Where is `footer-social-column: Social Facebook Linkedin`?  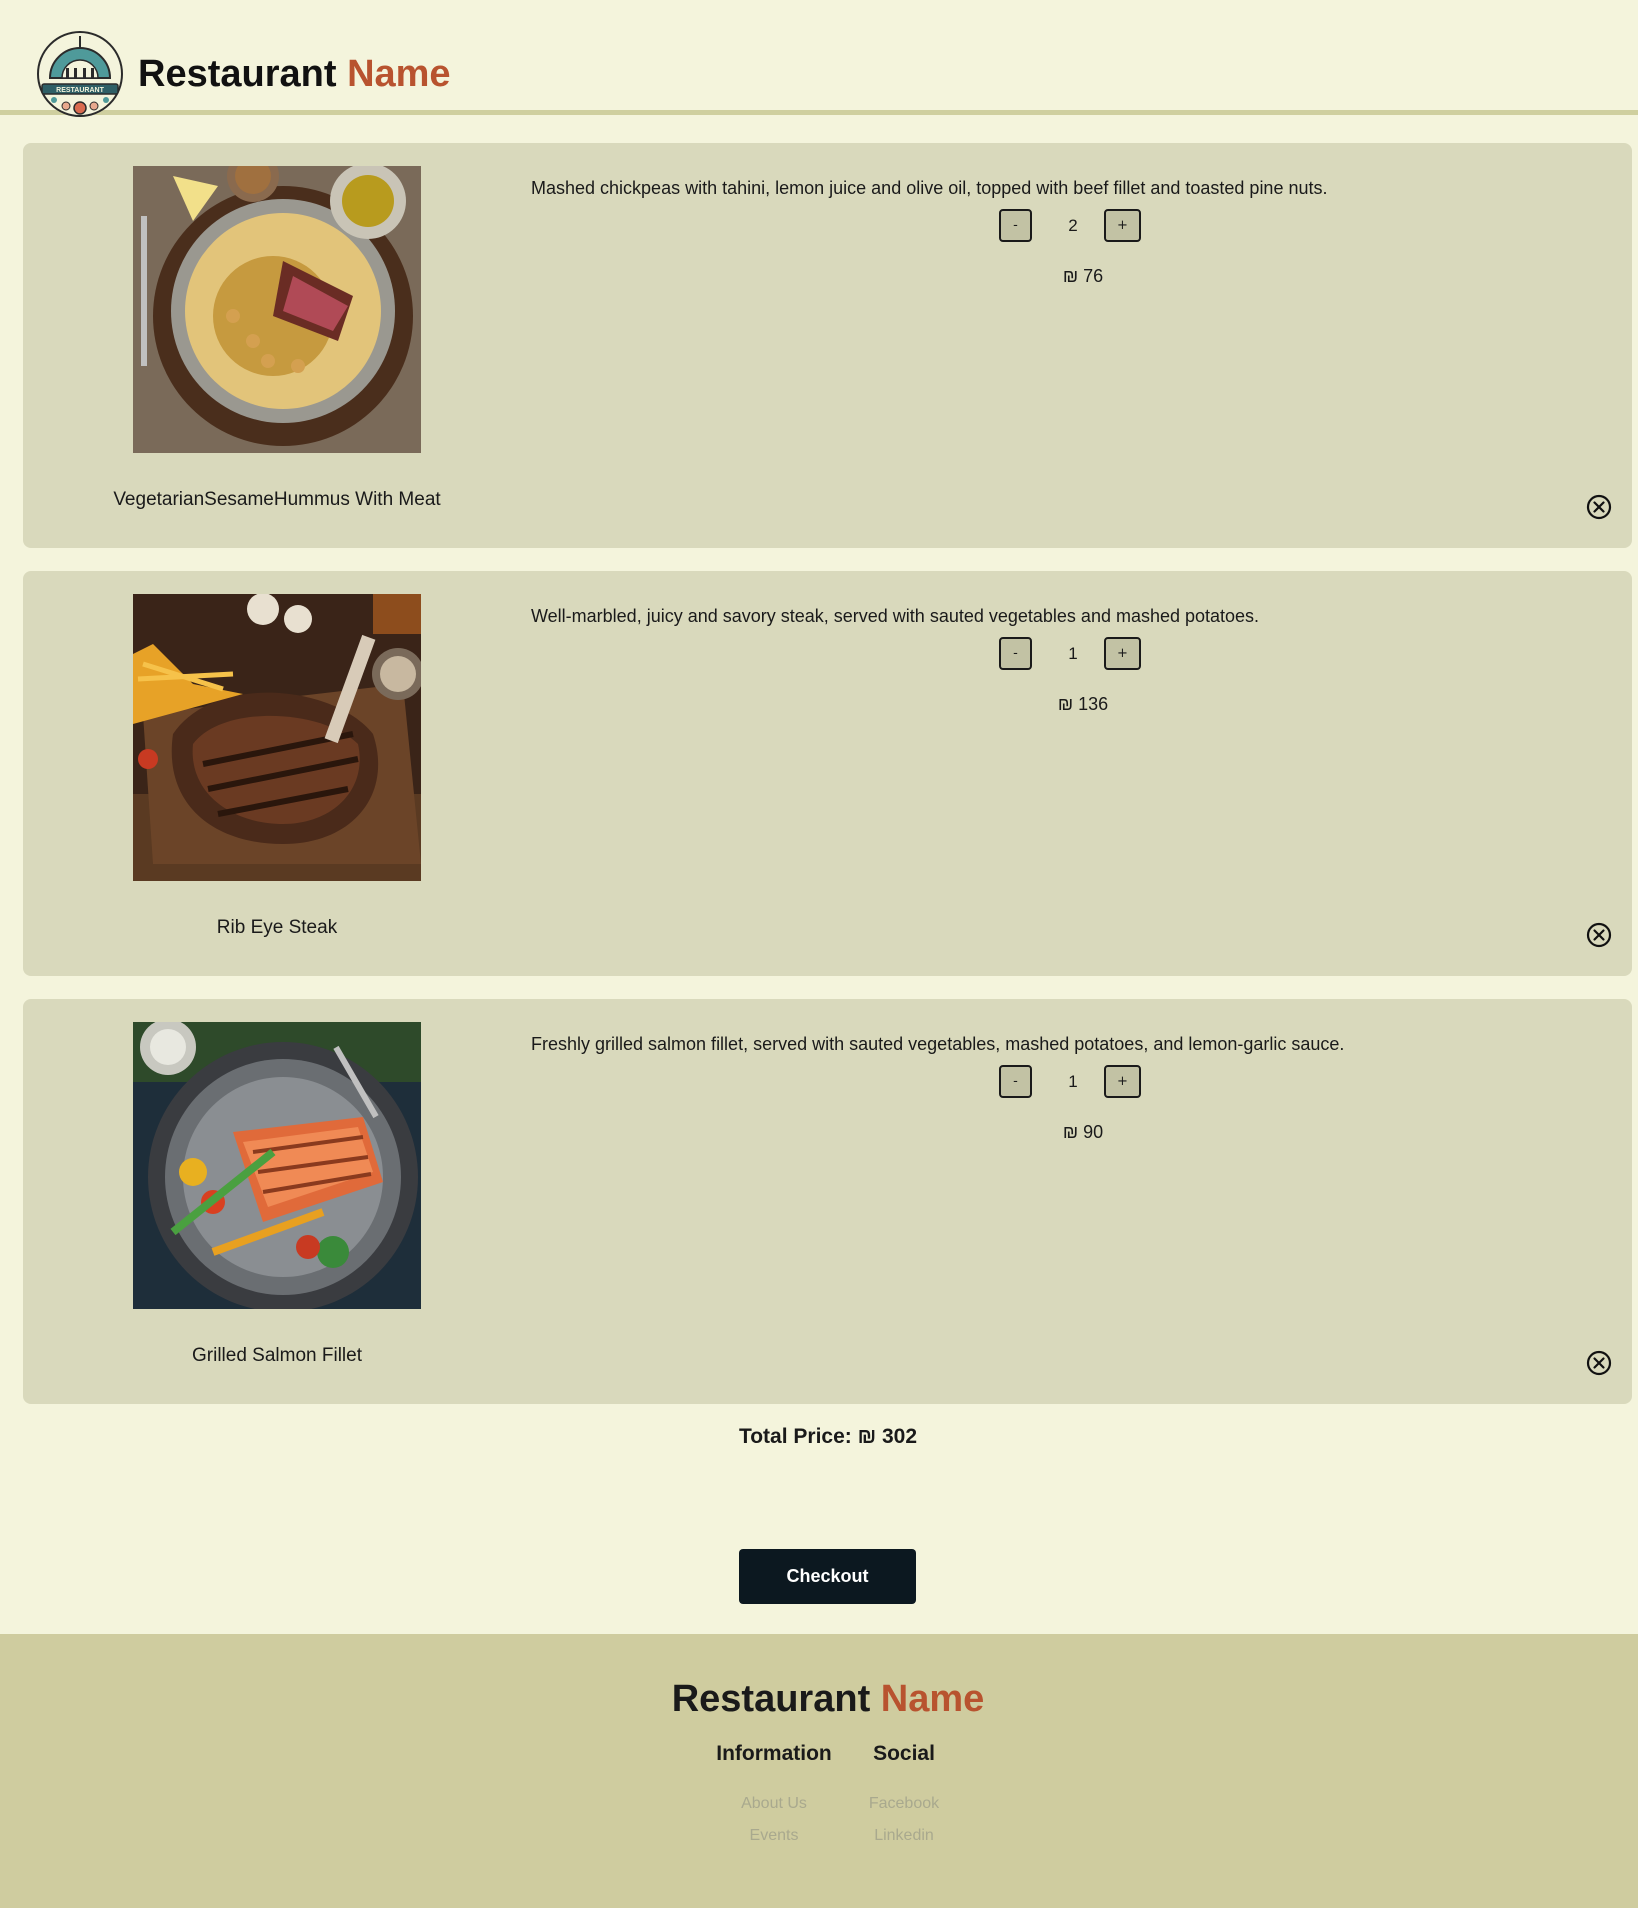
footer-social-column: Social Facebook Linkedin is located at coordinates (904, 1797).